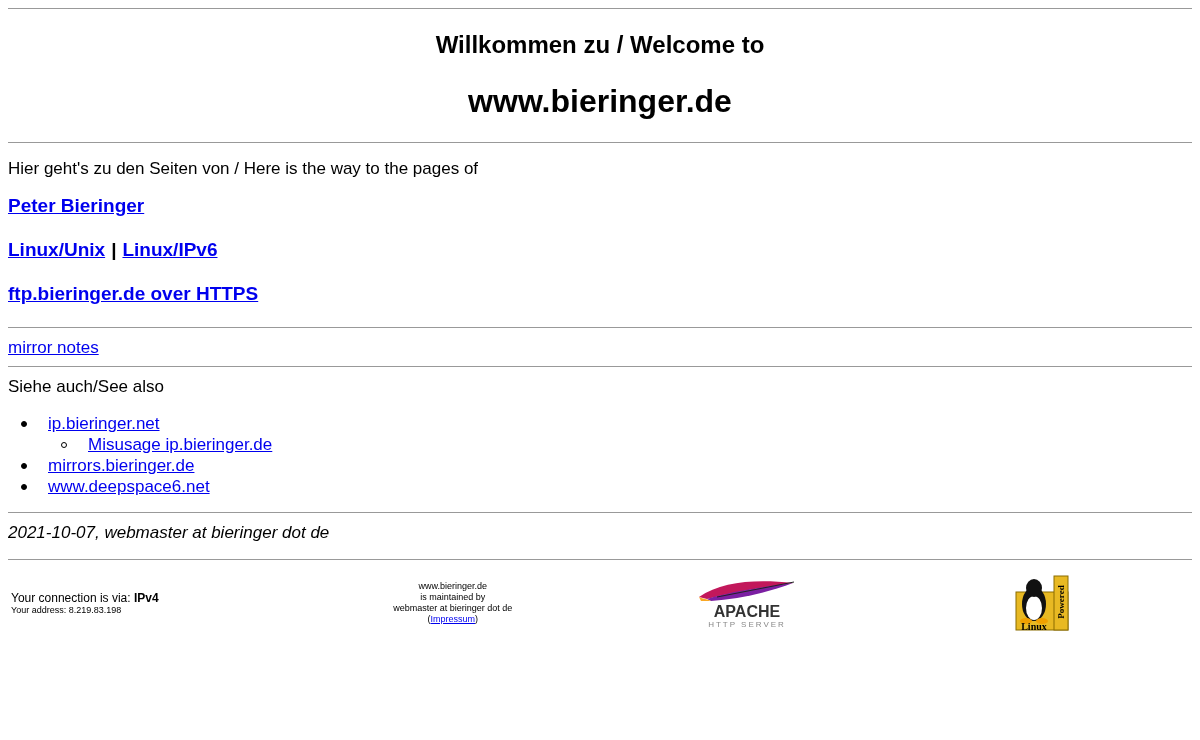 Image resolution: width=1200 pixels, height=740 pixels. I want to click on feather-logo: APACHE HTTP SERVER, so click(747, 603).